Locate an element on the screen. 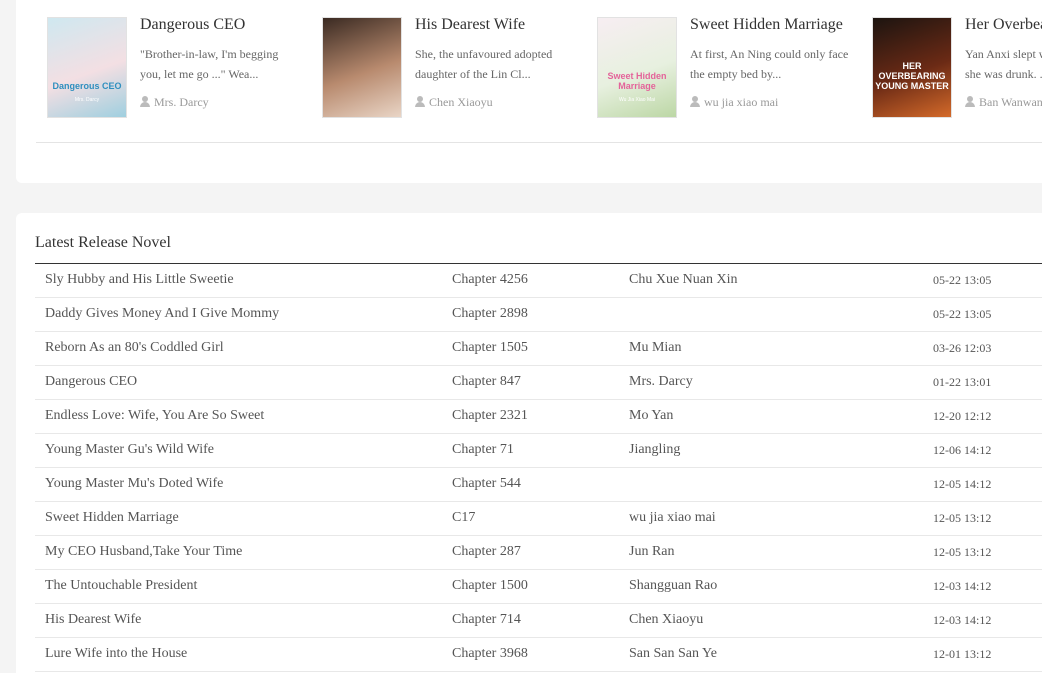 This screenshot has width=1042, height=673. novel-title-link: Young Master Gu's Wild Wife is located at coordinates (129, 450).